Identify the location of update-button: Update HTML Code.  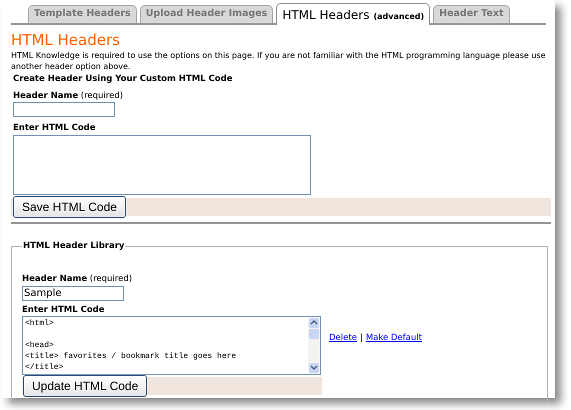
(85, 386).